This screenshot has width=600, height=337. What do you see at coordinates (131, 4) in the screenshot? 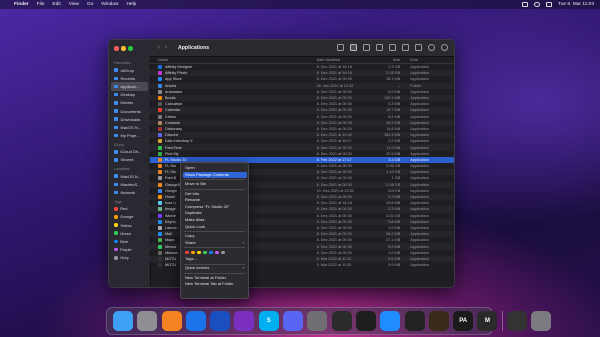
I see `menu-help: Help` at bounding box center [131, 4].